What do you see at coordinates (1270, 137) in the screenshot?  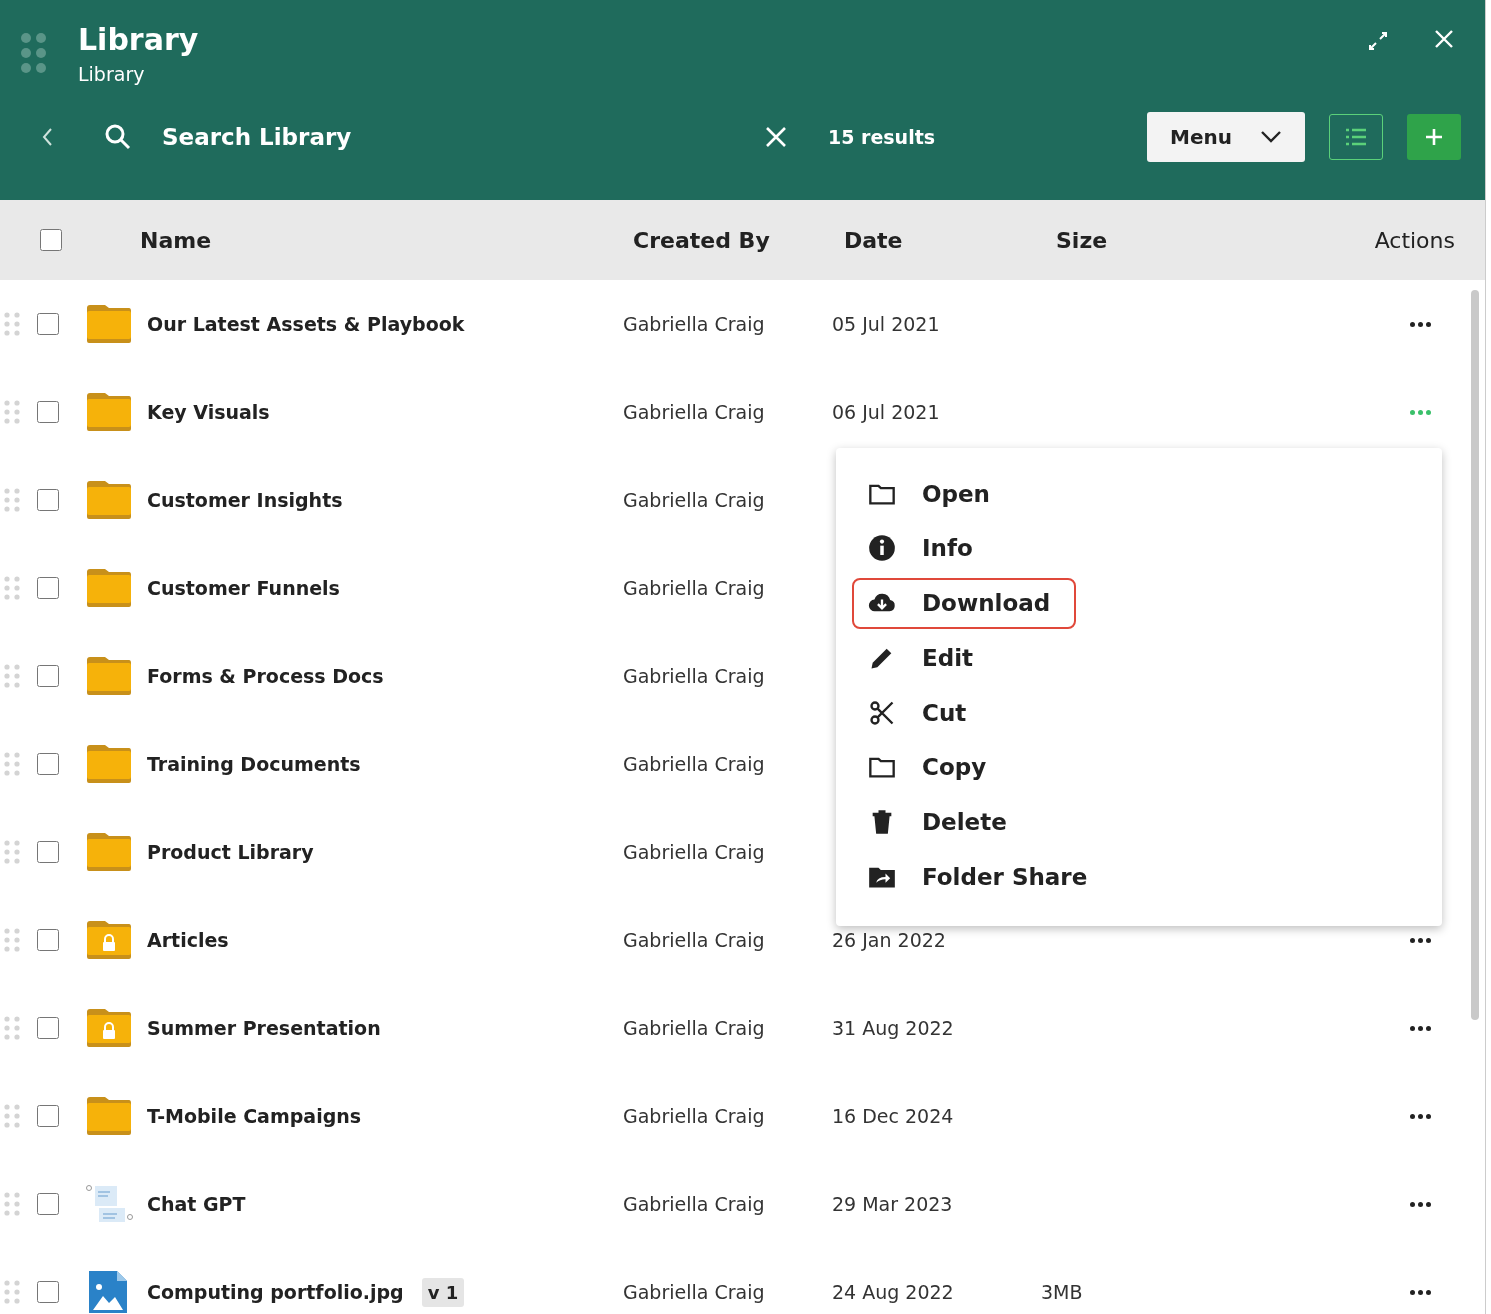 I see `chevron-down-icon` at bounding box center [1270, 137].